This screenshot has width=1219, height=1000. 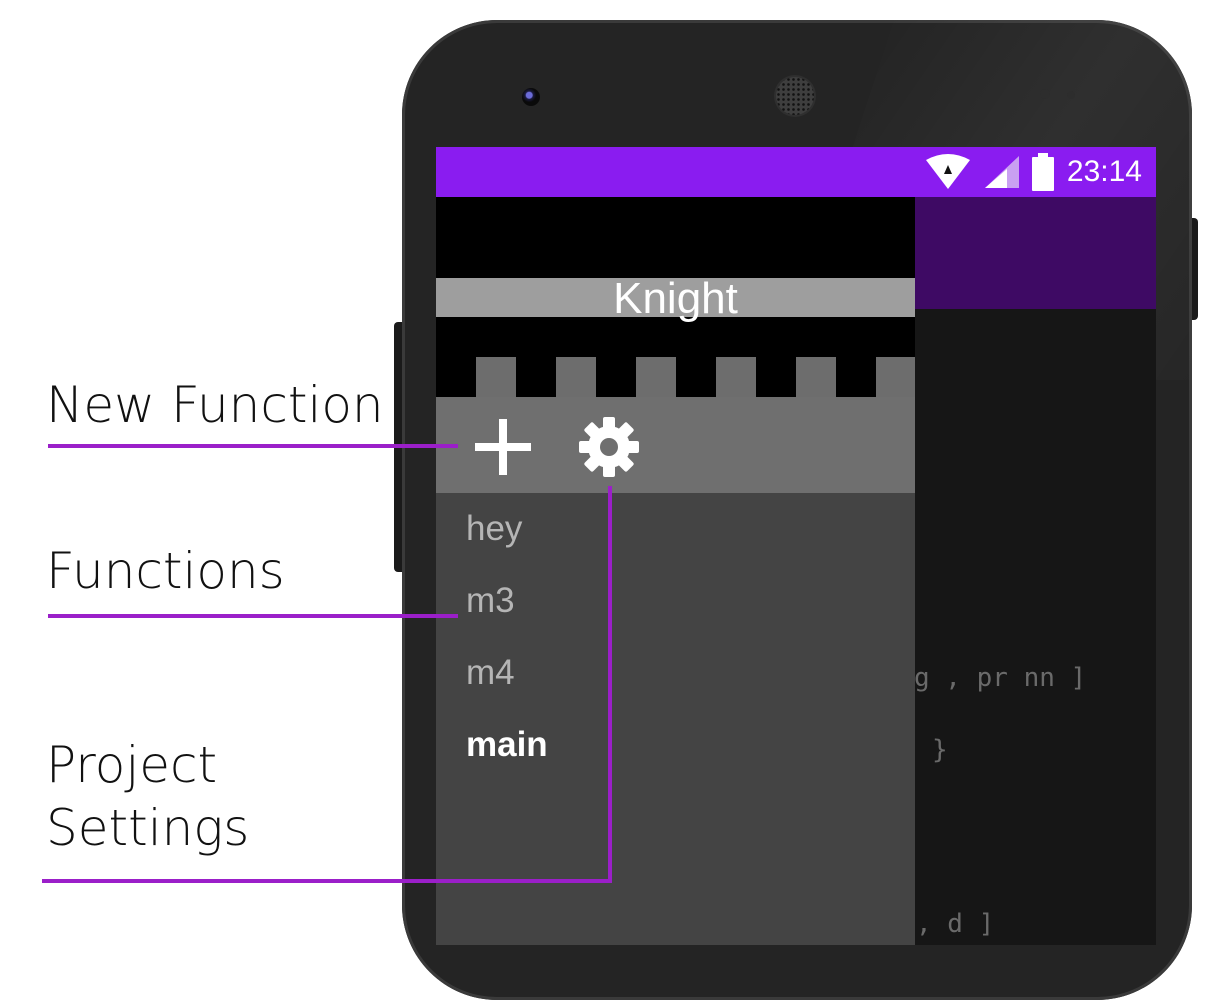 What do you see at coordinates (955, 924) in the screenshot?
I see `code-line: , d ]` at bounding box center [955, 924].